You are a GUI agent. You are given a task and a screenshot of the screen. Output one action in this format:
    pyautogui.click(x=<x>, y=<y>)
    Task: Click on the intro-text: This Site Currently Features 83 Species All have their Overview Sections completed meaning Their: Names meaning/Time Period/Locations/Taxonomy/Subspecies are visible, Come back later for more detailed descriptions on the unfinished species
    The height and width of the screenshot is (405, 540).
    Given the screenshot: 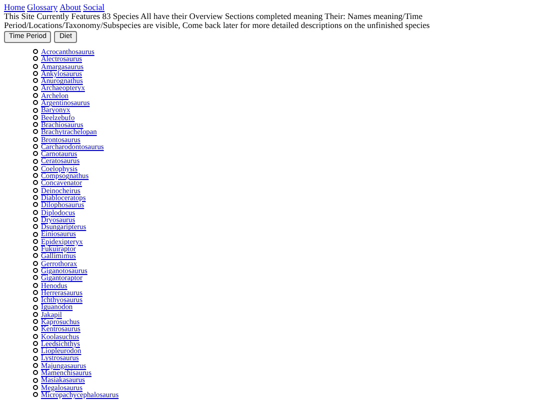 What is the action you would take?
    pyautogui.click(x=217, y=21)
    